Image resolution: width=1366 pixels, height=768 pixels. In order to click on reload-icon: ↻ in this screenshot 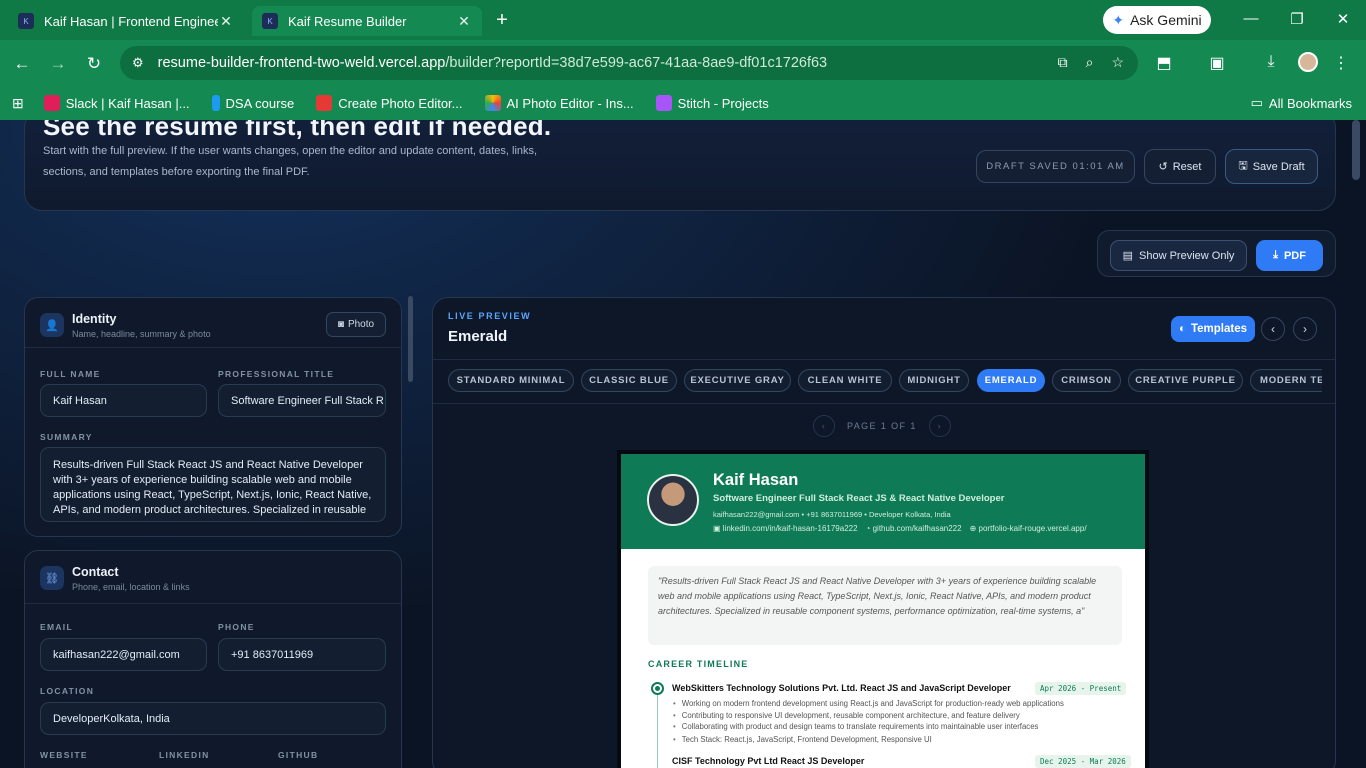, I will do `click(94, 64)`.